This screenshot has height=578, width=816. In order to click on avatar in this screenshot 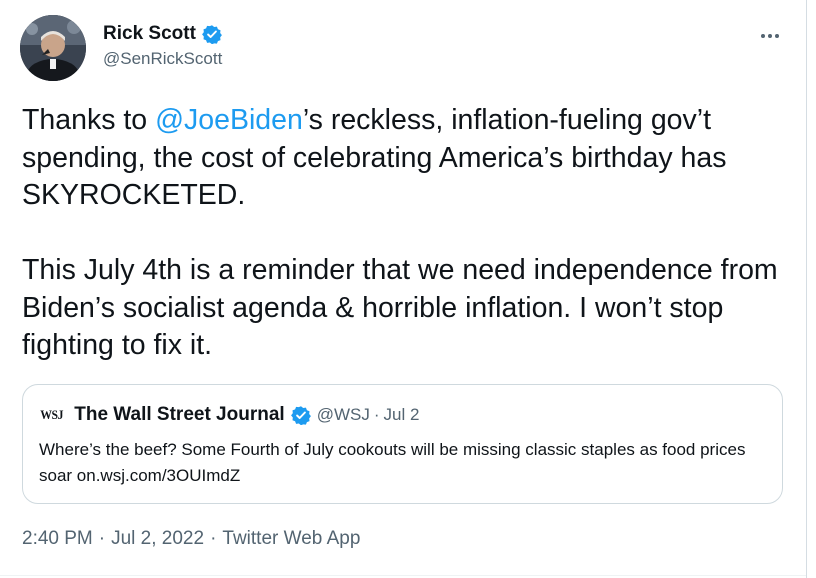, I will do `click(53, 48)`.